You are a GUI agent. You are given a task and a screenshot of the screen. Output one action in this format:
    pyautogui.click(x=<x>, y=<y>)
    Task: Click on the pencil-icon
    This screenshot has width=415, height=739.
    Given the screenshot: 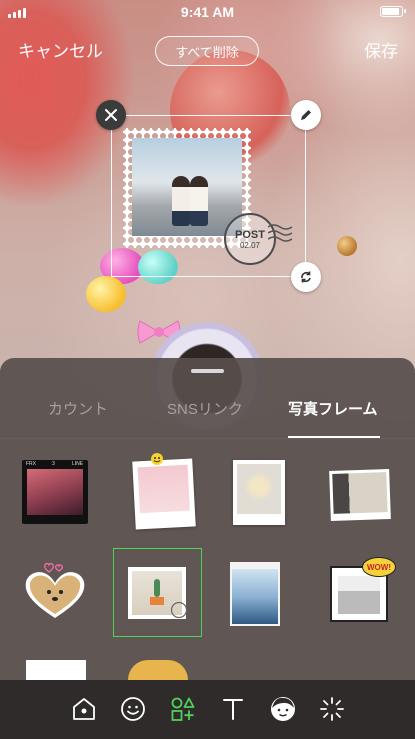 What is the action you would take?
    pyautogui.click(x=306, y=115)
    